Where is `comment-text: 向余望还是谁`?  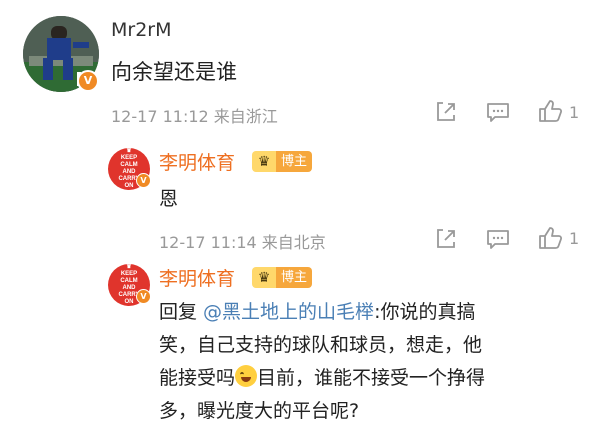 comment-text: 向余望还是谁 is located at coordinates (174, 72).